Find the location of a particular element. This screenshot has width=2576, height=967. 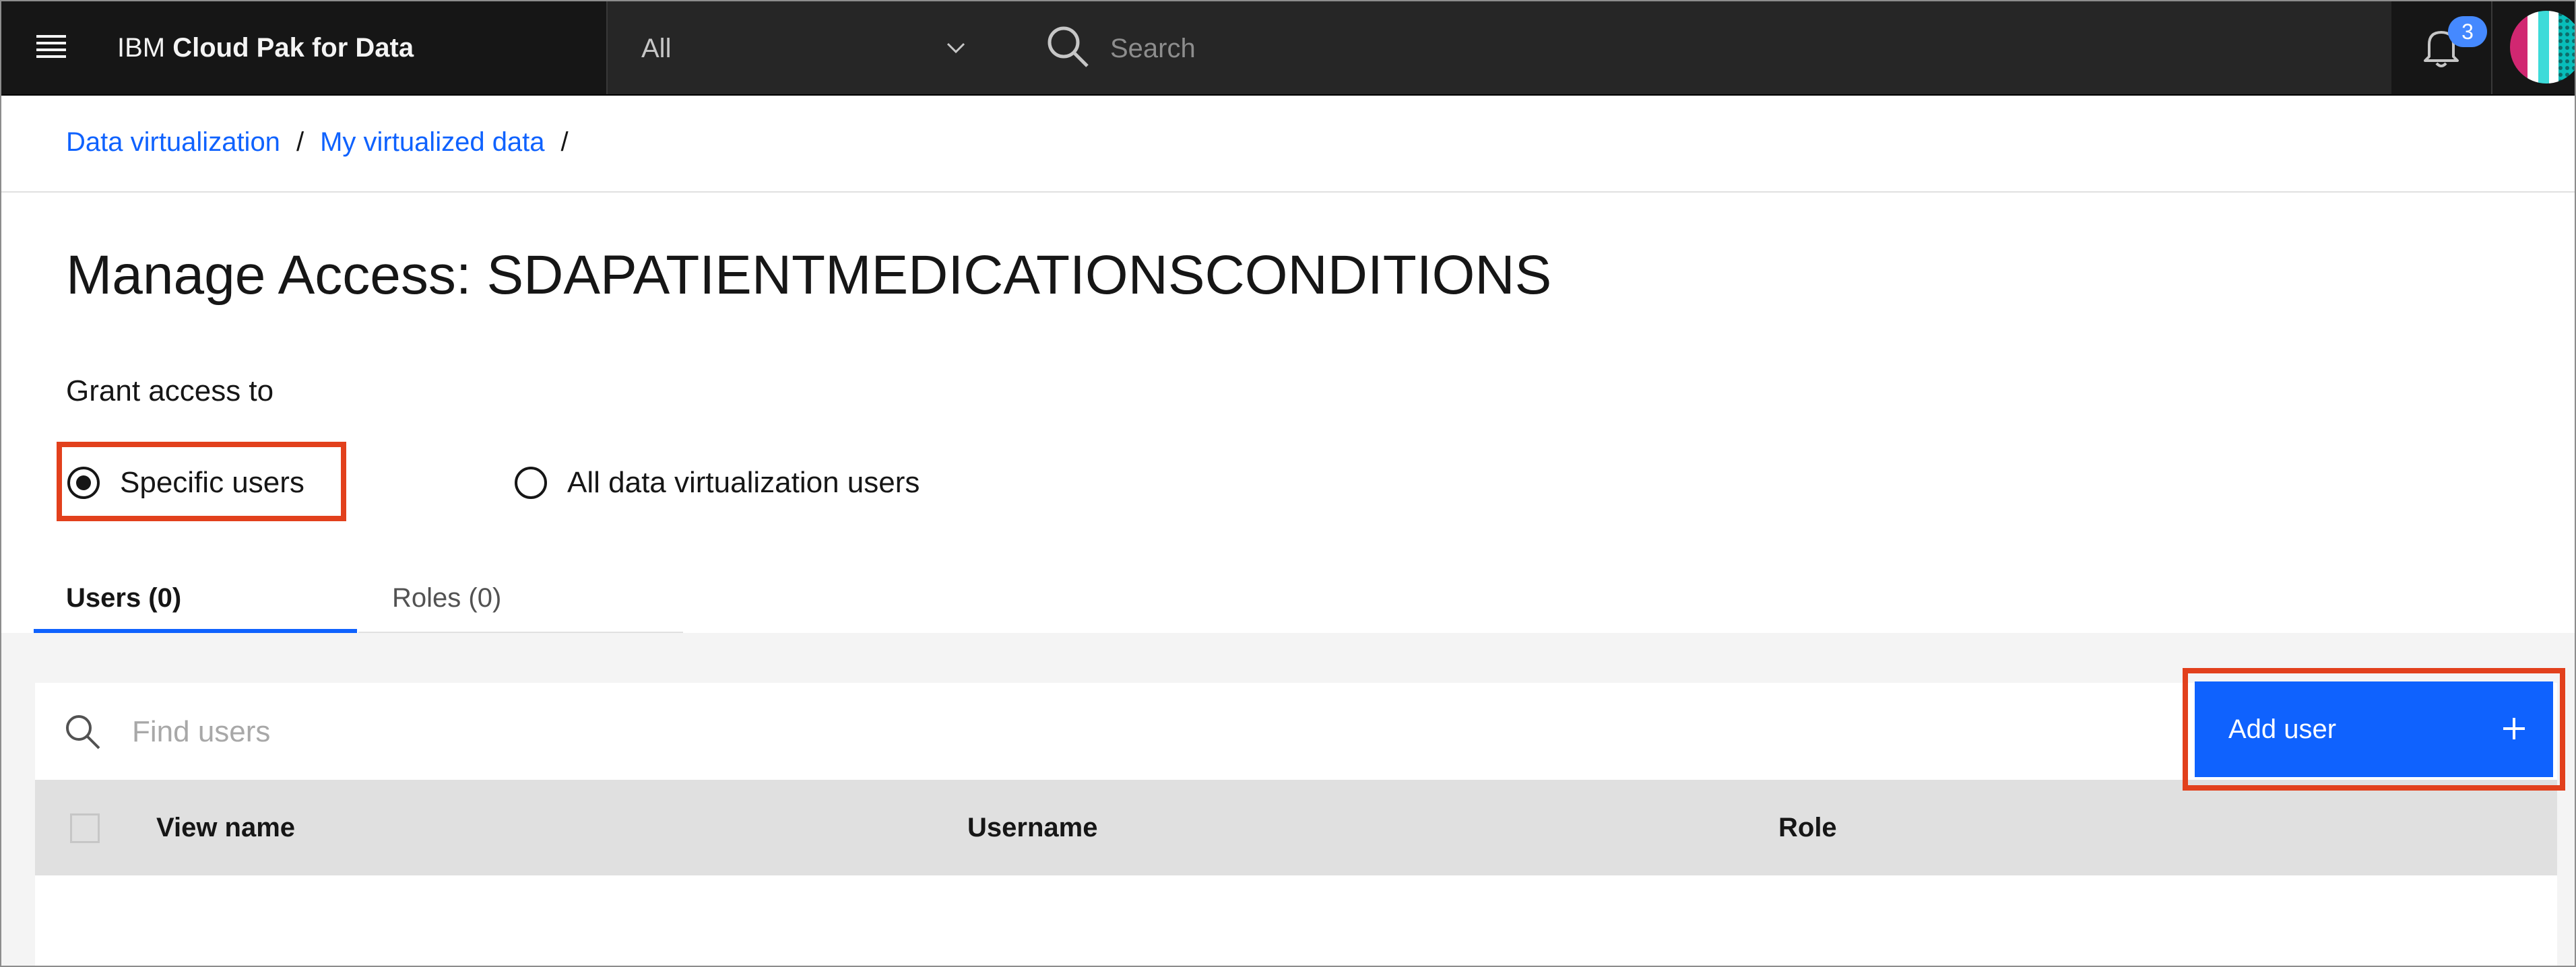

global-search-input is located at coordinates (1717, 48).